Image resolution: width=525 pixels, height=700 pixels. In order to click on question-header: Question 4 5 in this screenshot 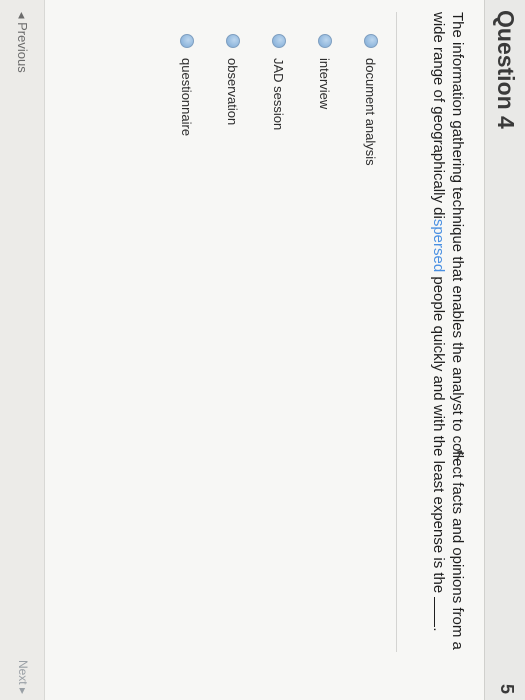, I will do `click(504, 350)`.